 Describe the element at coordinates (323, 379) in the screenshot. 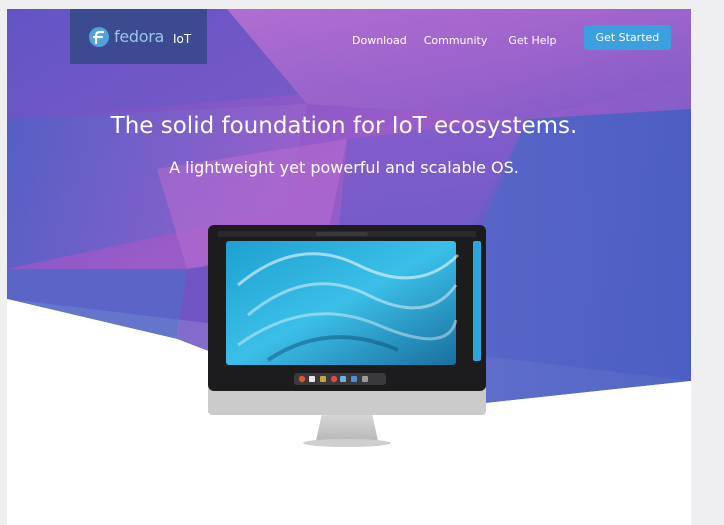

I see `software-icon` at that location.